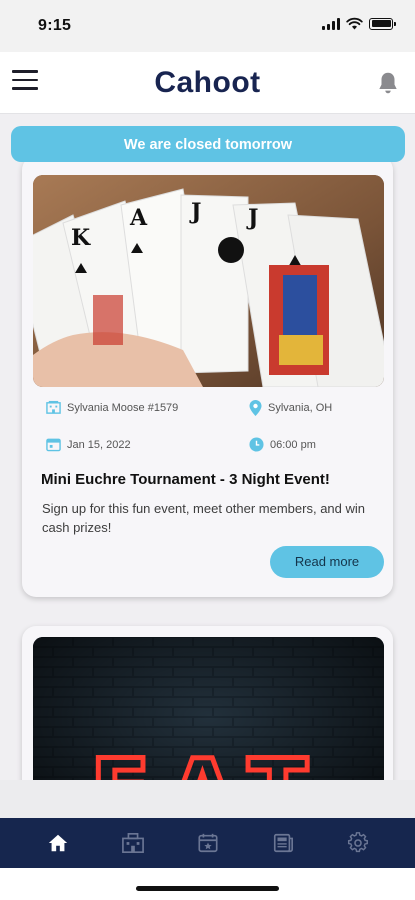 This screenshot has height=900, width=415. What do you see at coordinates (300, 408) in the screenshot?
I see `location-text: Sylvania, OH` at bounding box center [300, 408].